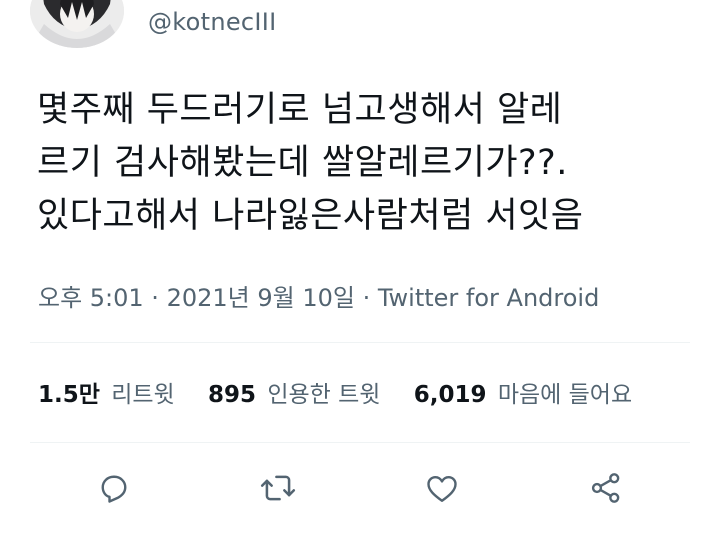 Image resolution: width=720 pixels, height=535 pixels. I want to click on quote-tweet-count-value: 895, so click(232, 395).